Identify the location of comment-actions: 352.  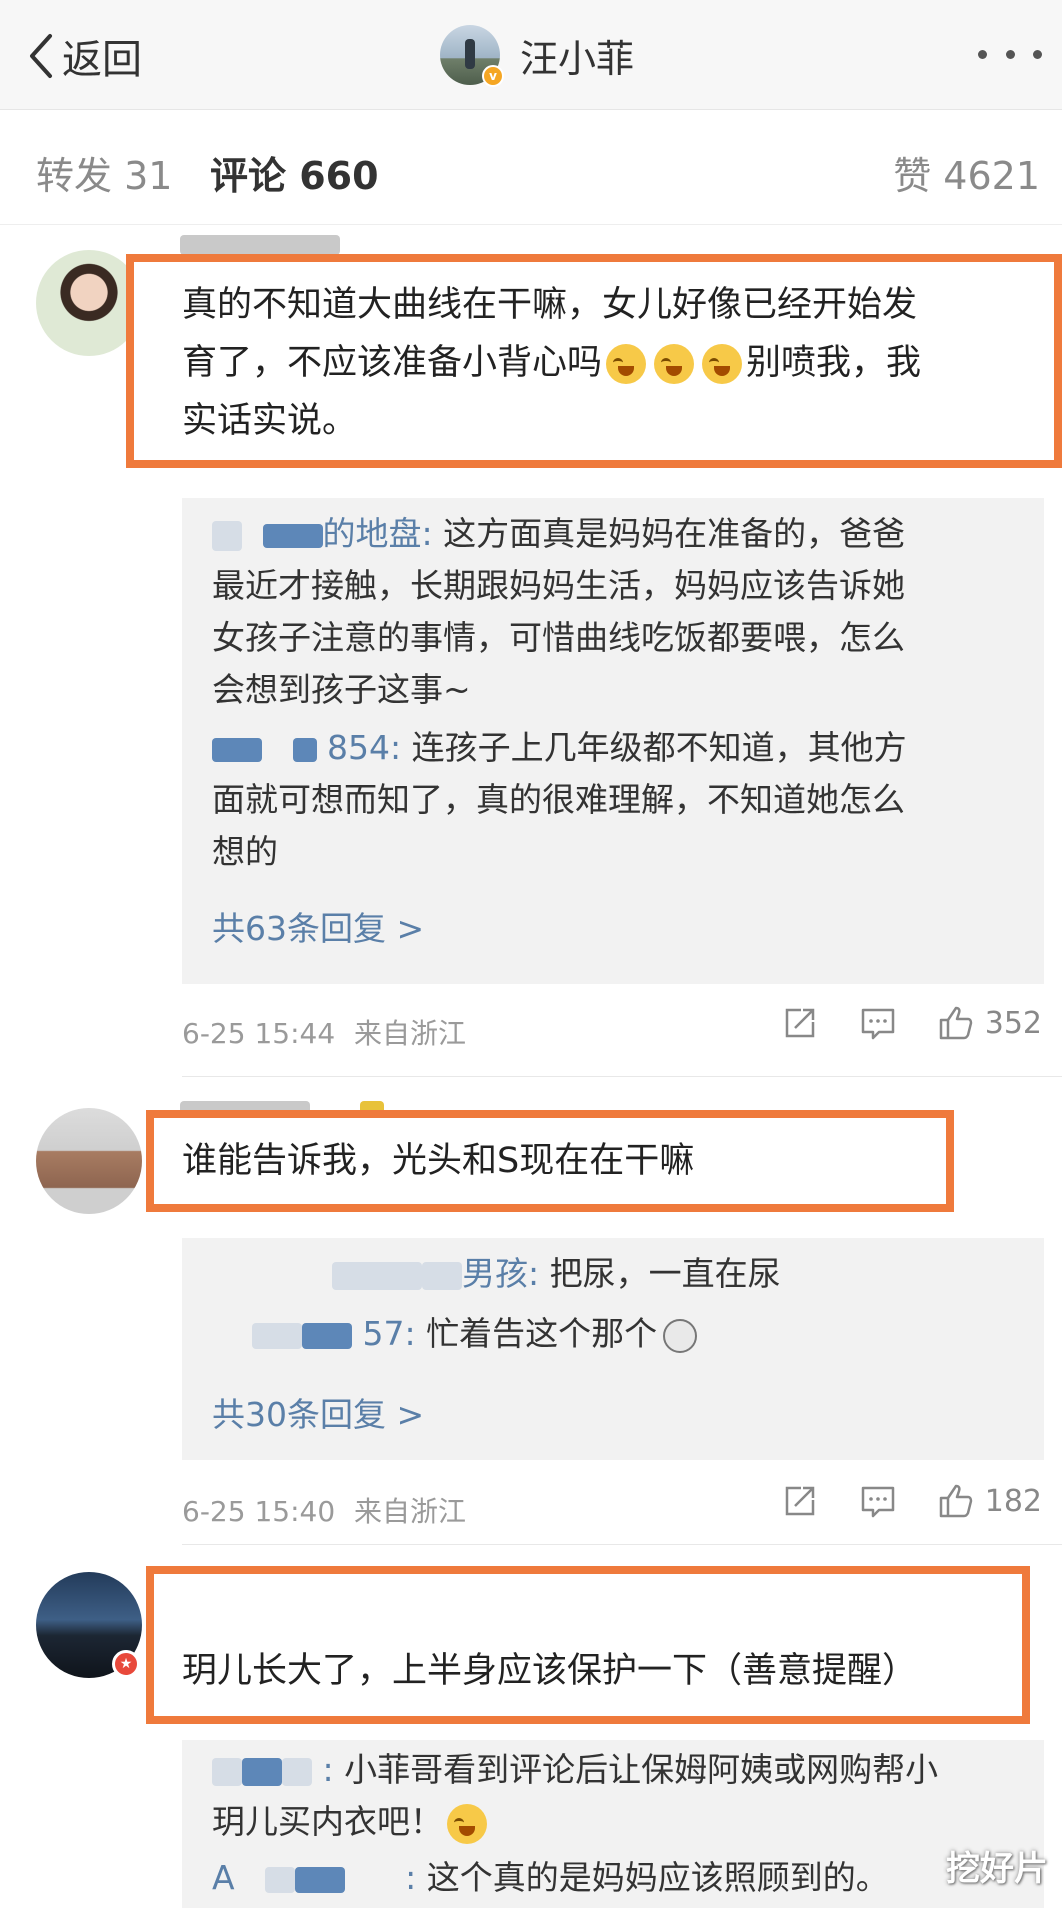
(891, 1023).